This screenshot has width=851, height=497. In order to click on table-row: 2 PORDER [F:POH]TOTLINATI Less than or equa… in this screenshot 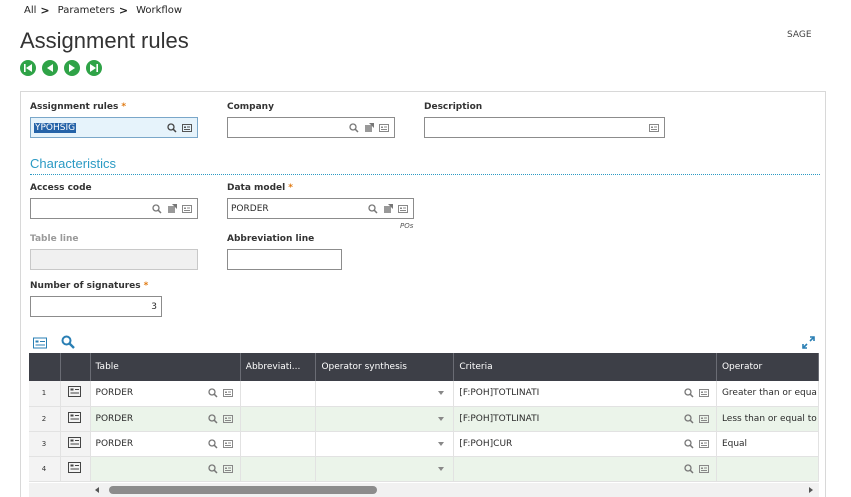, I will do `click(424, 419)`.